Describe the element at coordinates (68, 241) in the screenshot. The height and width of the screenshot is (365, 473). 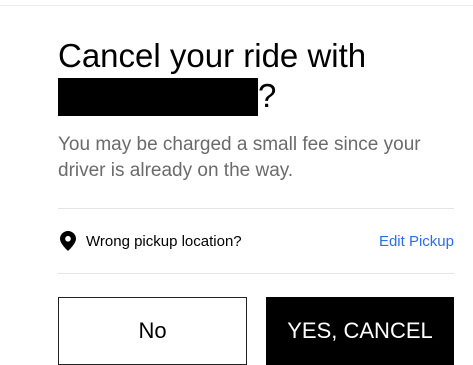
I see `location-pin-icon` at that location.